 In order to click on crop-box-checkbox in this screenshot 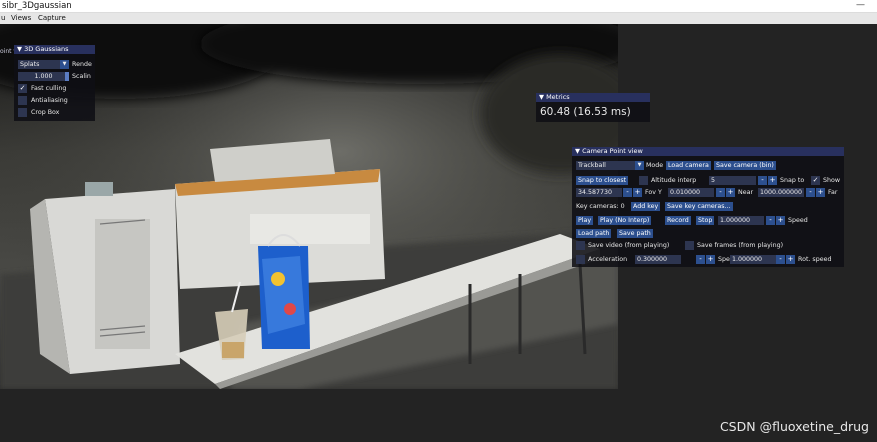, I will do `click(22, 112)`.